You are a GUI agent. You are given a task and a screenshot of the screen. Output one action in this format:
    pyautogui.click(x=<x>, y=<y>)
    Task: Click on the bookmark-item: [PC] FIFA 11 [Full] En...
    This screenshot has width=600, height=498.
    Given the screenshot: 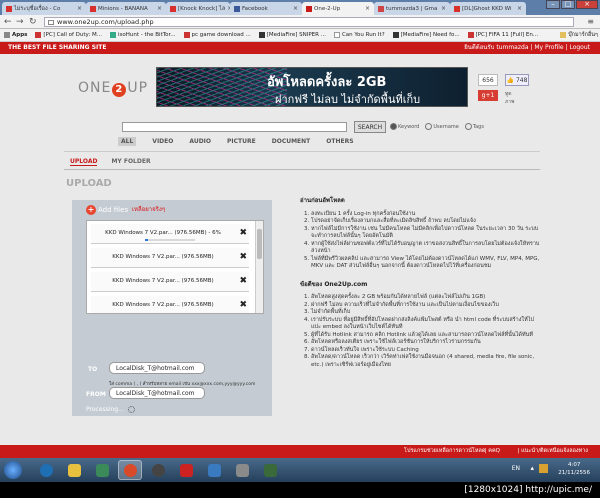 What is the action you would take?
    pyautogui.click(x=502, y=35)
    